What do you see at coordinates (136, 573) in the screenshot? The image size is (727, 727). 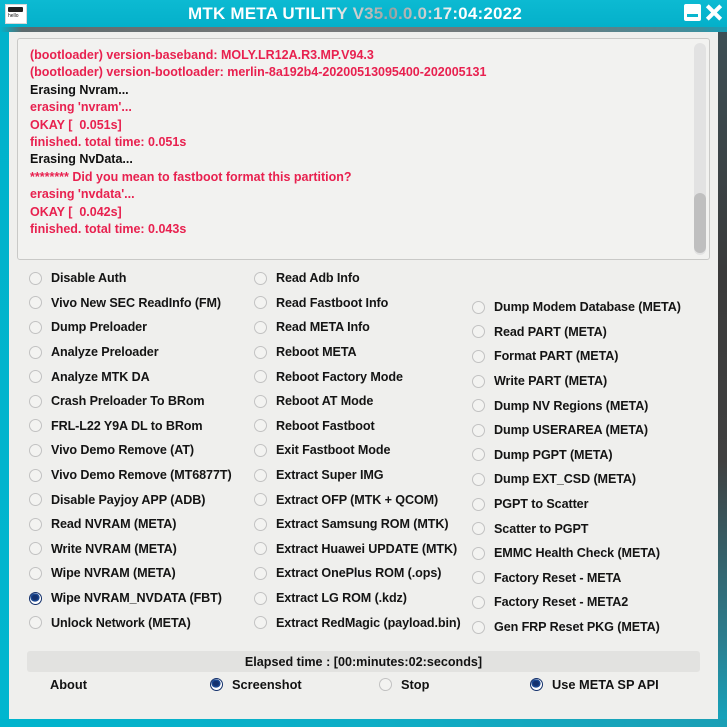 I see `option-row: Wipe NVRAM (META)` at bounding box center [136, 573].